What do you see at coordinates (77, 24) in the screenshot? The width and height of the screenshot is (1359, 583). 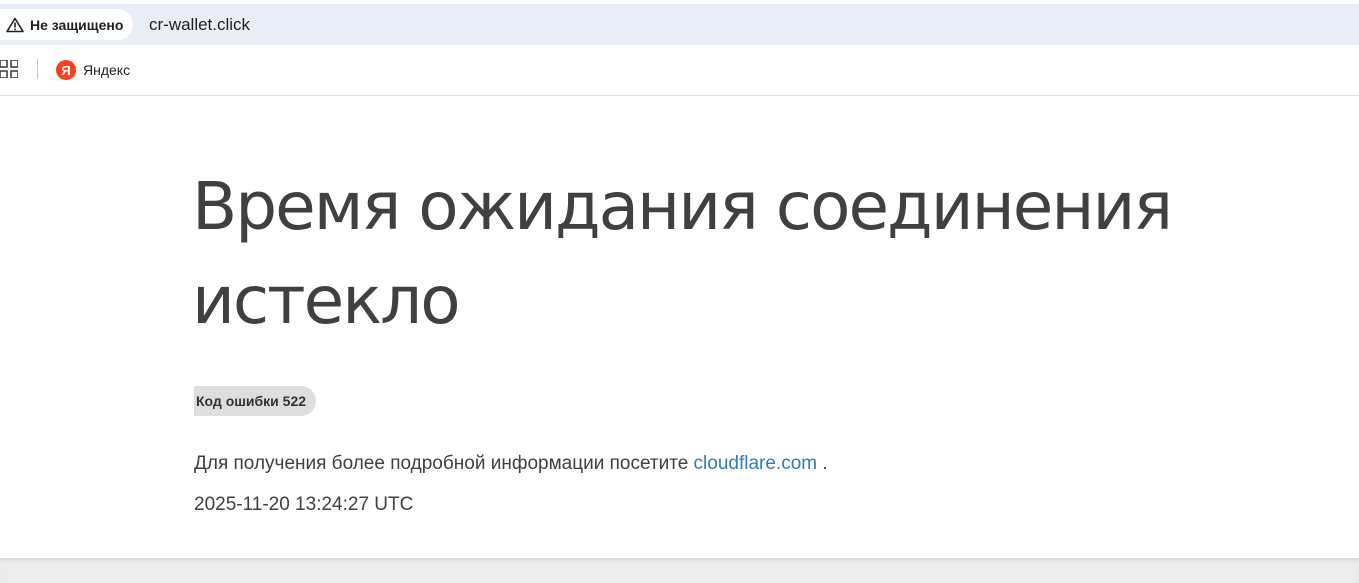 I see `security-label: Не защищено` at bounding box center [77, 24].